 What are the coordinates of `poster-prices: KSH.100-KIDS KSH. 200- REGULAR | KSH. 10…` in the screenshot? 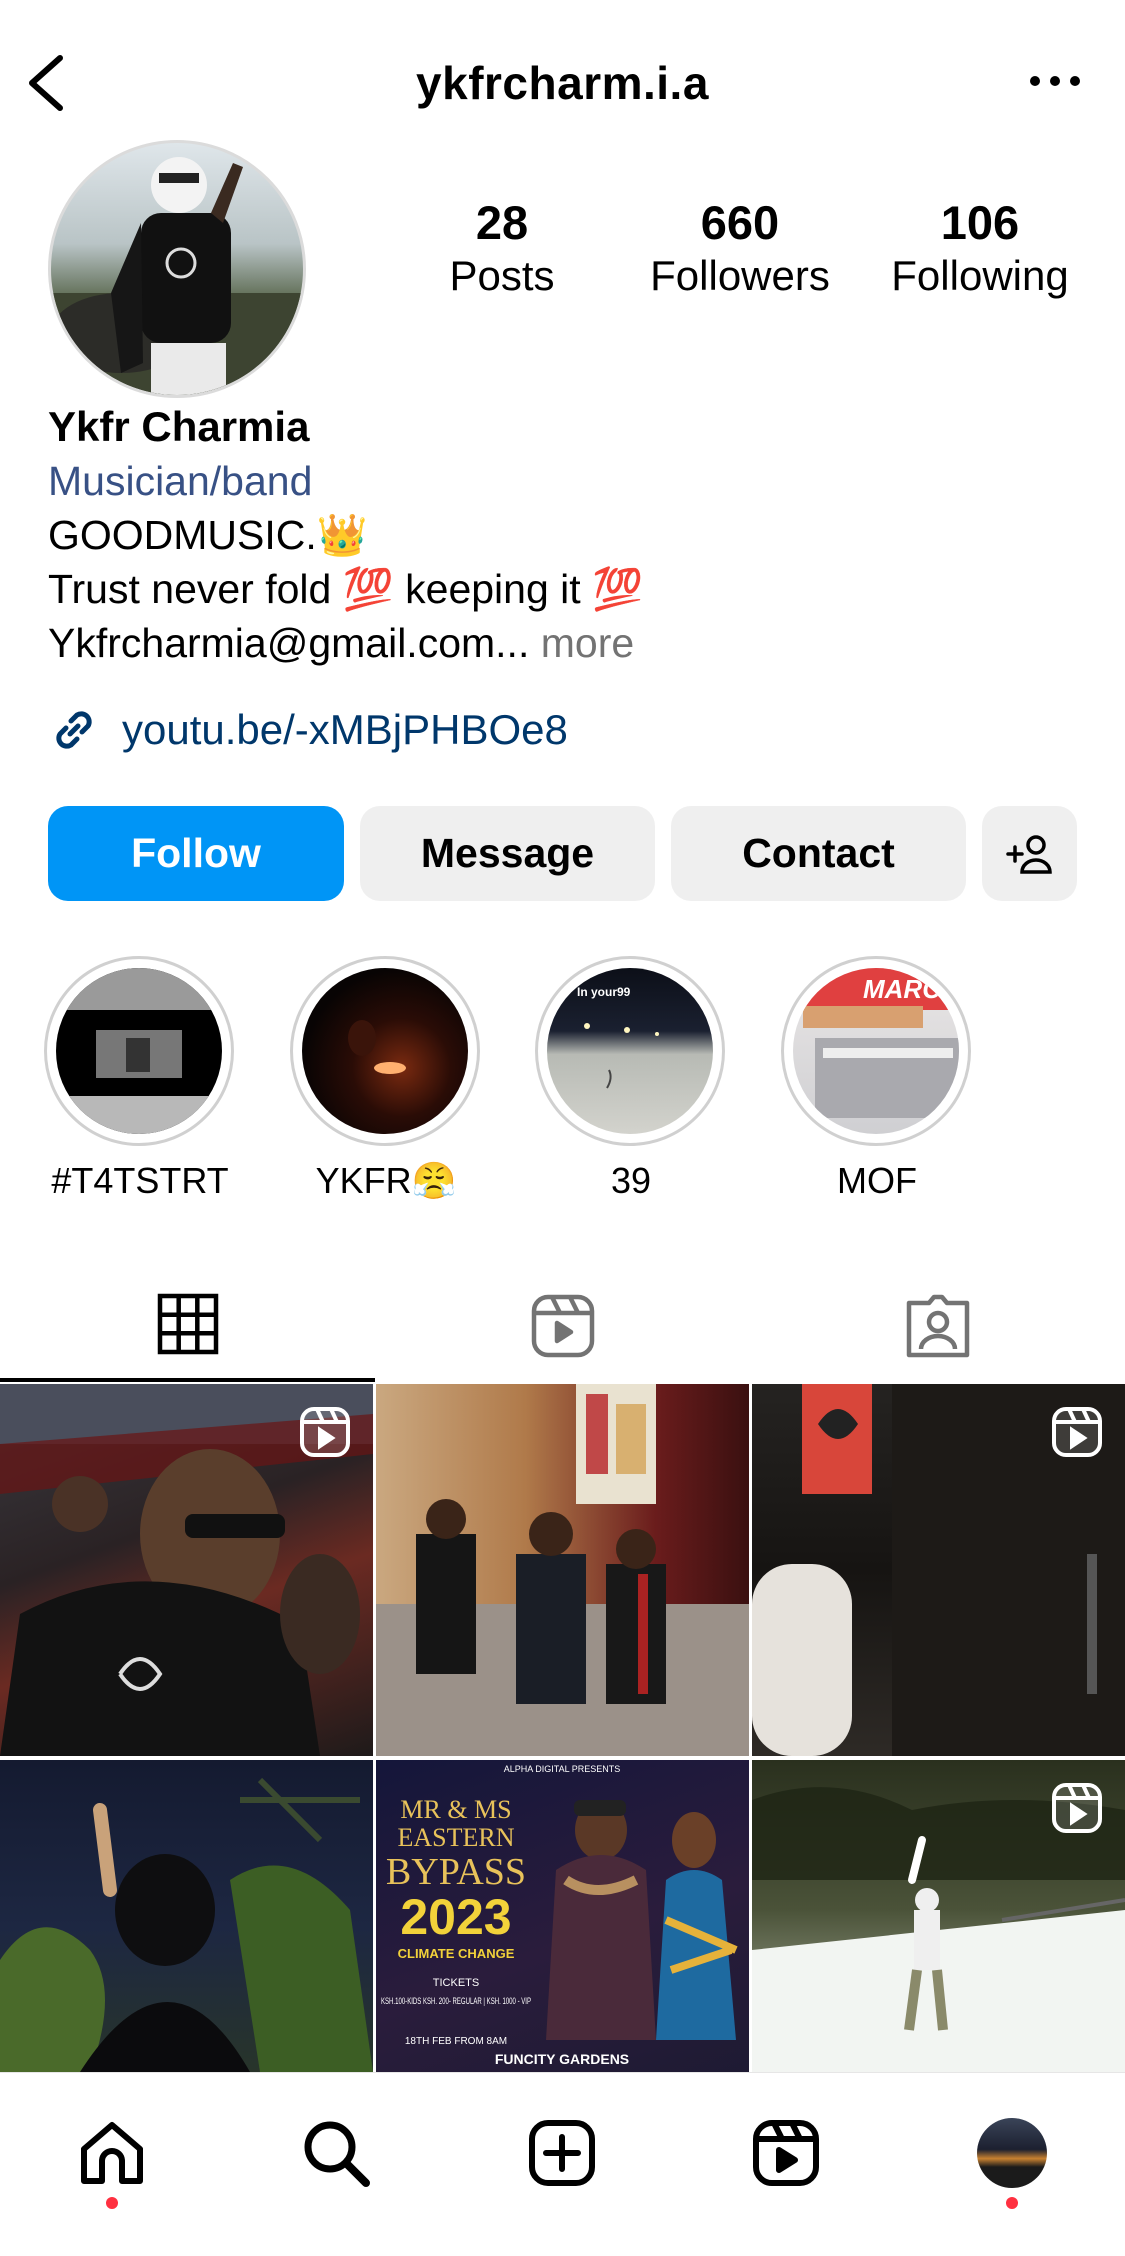 It's located at (456, 2001).